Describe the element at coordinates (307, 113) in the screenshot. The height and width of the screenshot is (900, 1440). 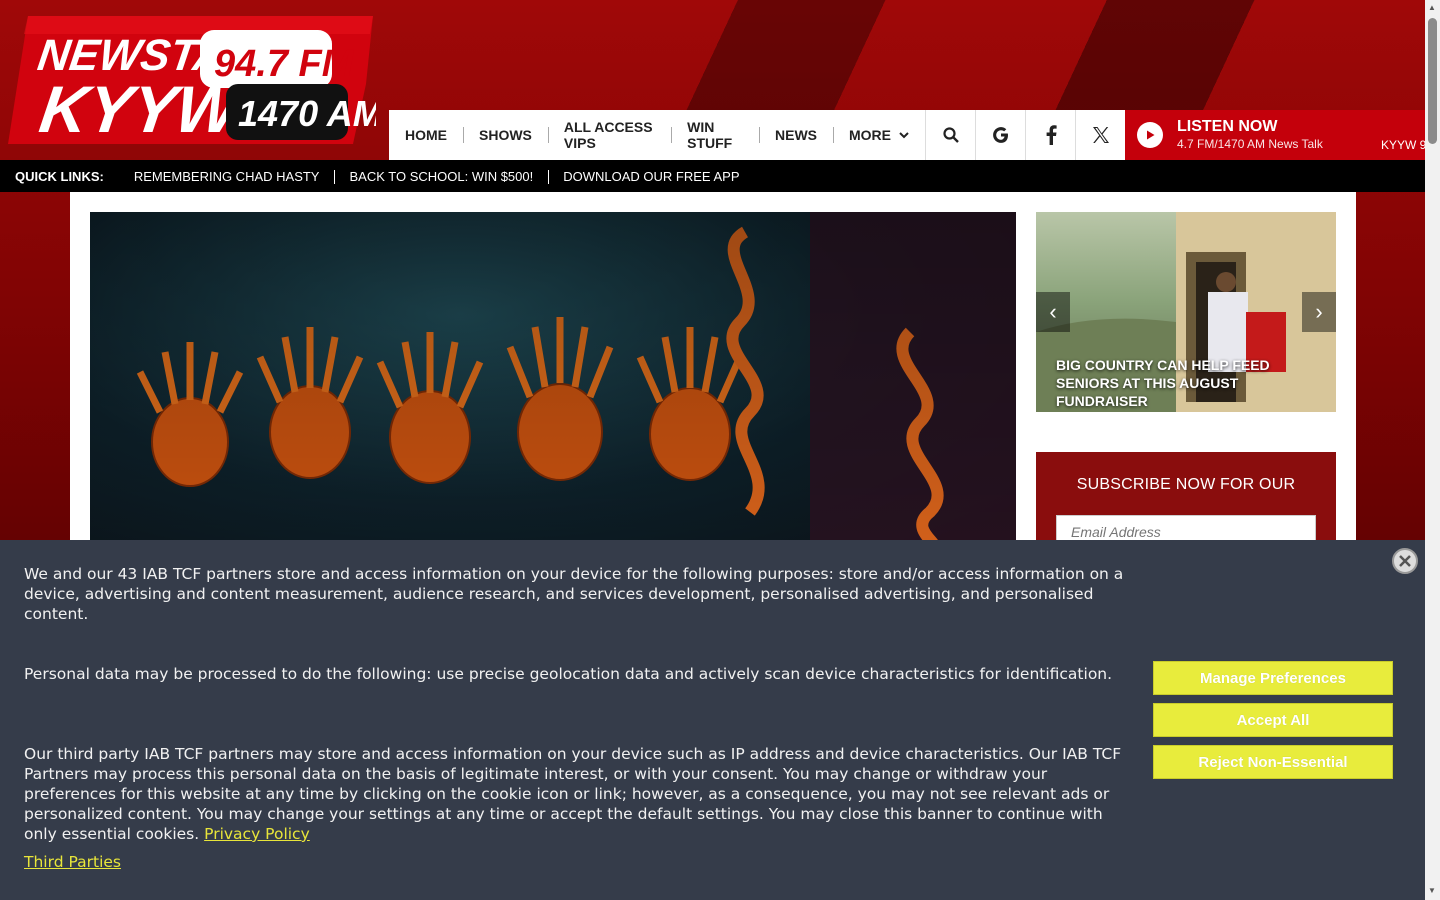
I see `logo-am: 1470 AM` at that location.